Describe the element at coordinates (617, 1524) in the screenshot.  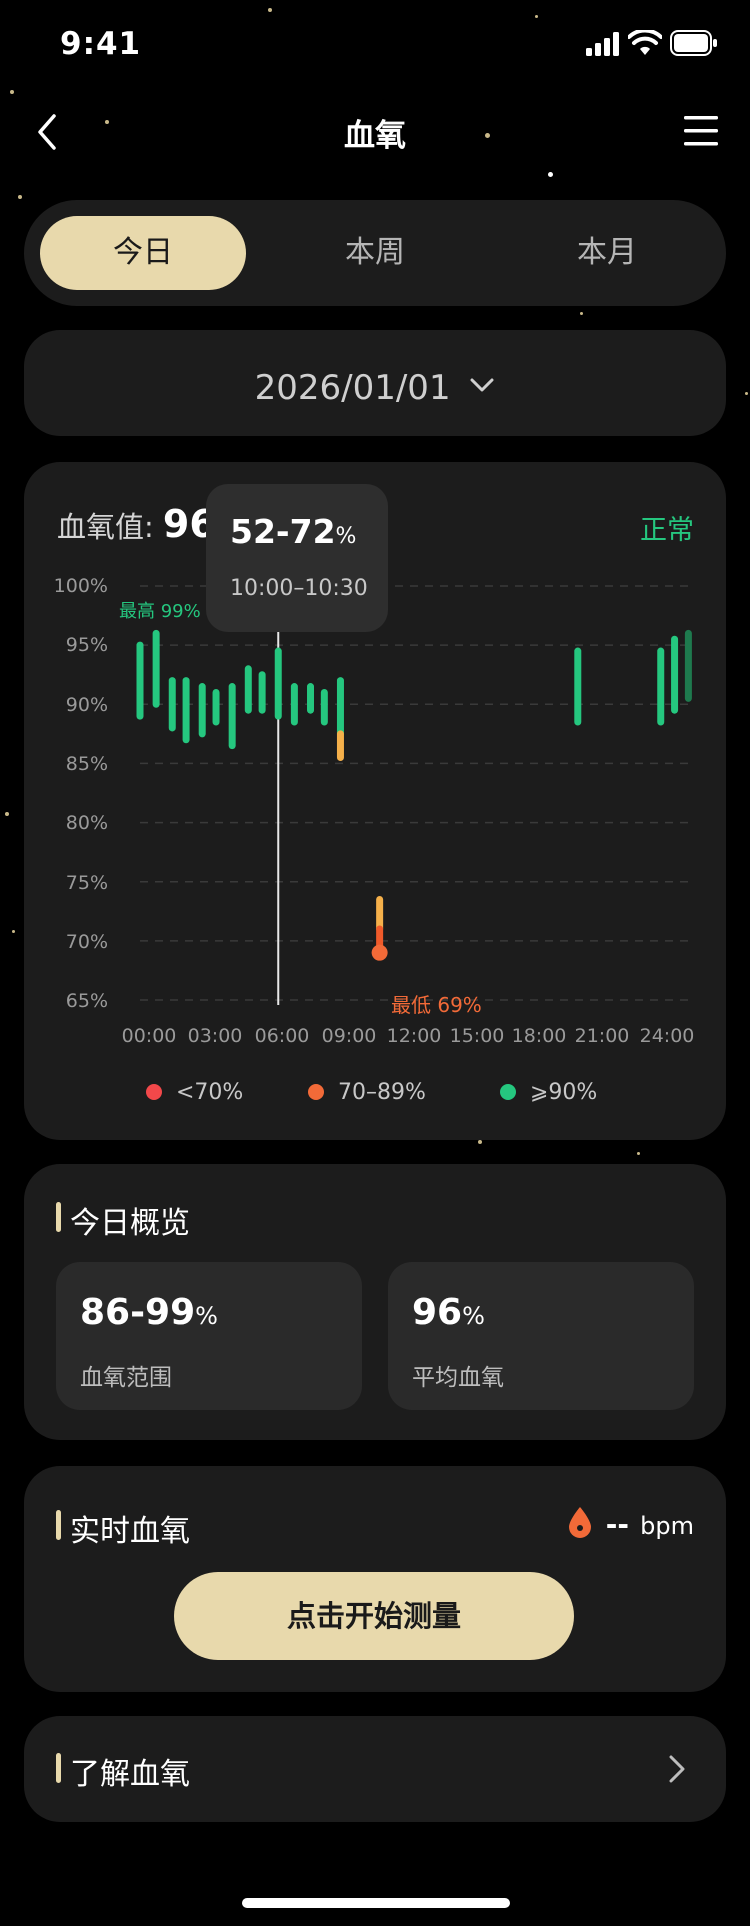
I see `heart-rate-value: --` at that location.